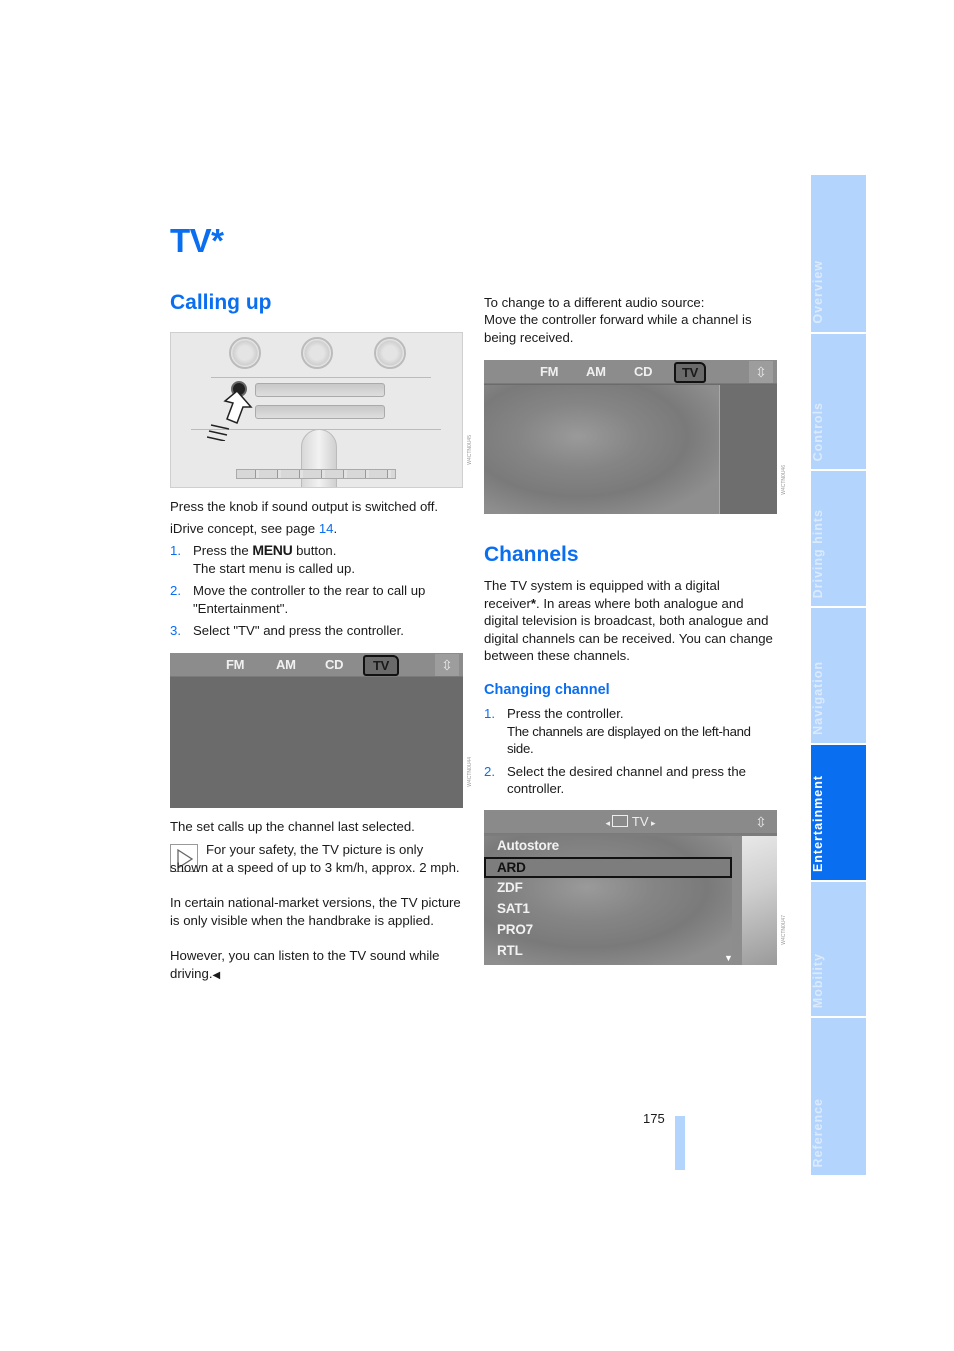 The image size is (954, 1351). What do you see at coordinates (838, 812) in the screenshot?
I see `tab-entertainment: Entertainment` at bounding box center [838, 812].